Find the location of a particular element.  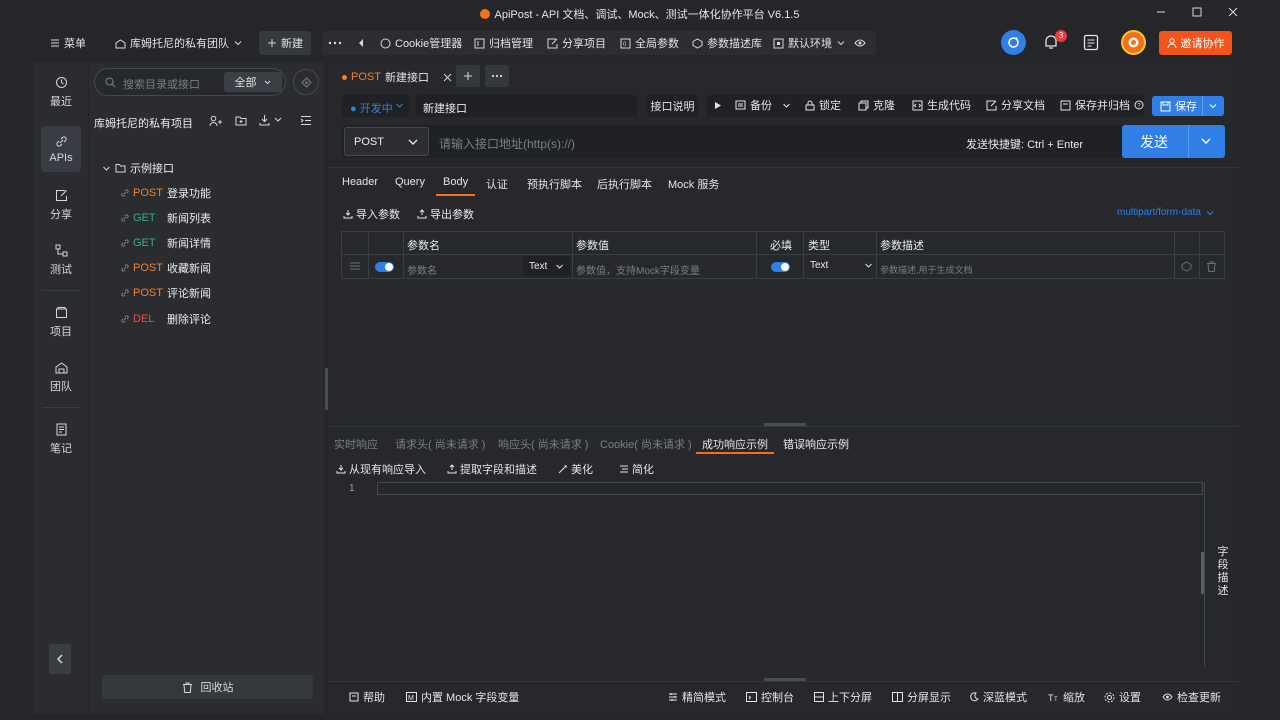

field-description-toggle: 字段描述 is located at coordinates (1223, 572).